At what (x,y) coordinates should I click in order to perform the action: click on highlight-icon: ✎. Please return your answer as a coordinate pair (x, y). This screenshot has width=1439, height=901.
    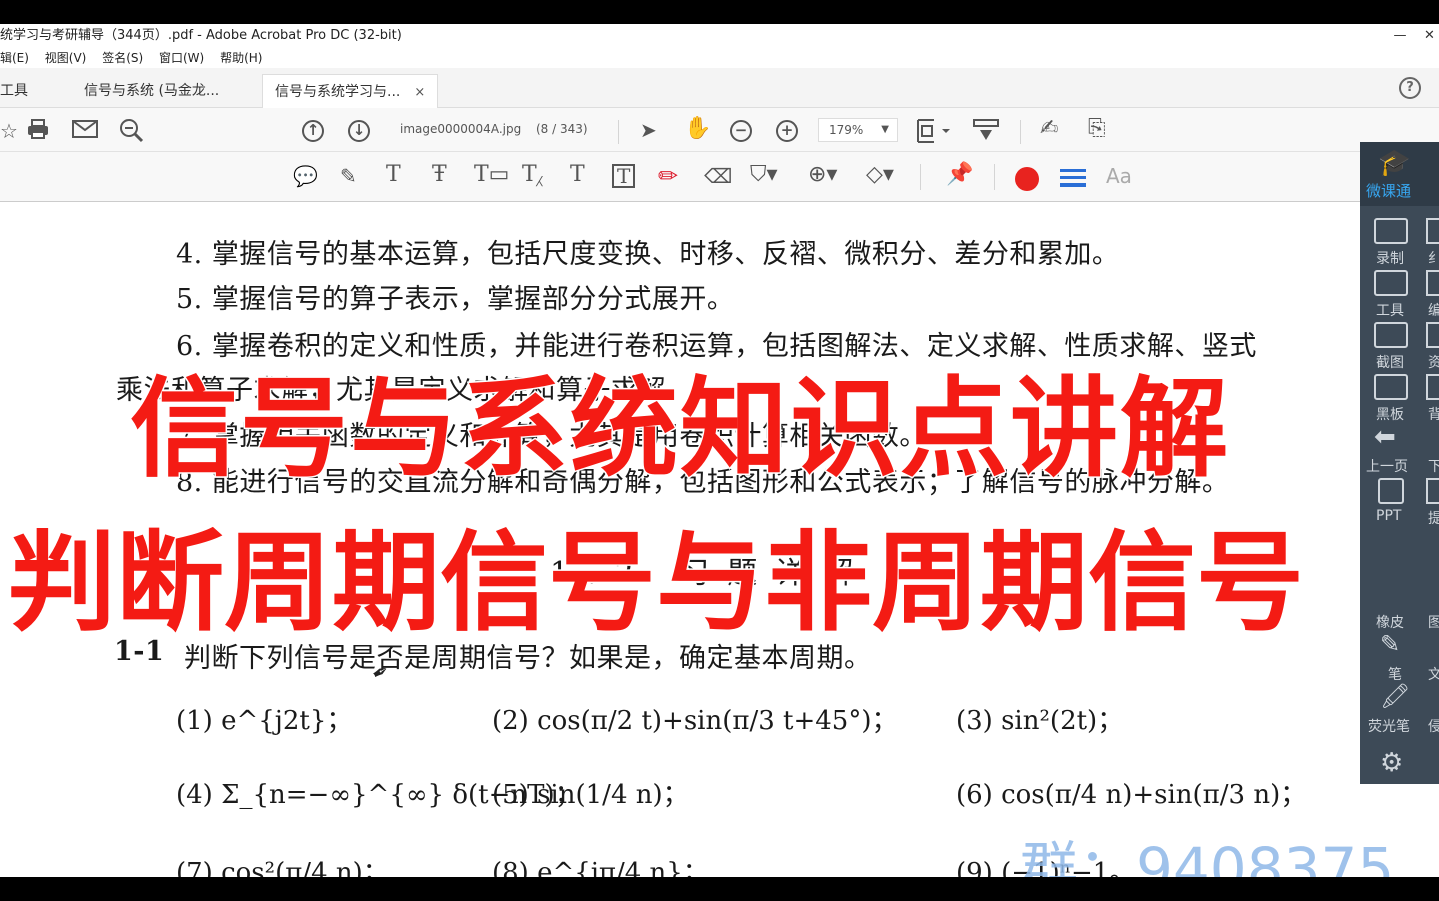
    Looking at the image, I should click on (348, 176).